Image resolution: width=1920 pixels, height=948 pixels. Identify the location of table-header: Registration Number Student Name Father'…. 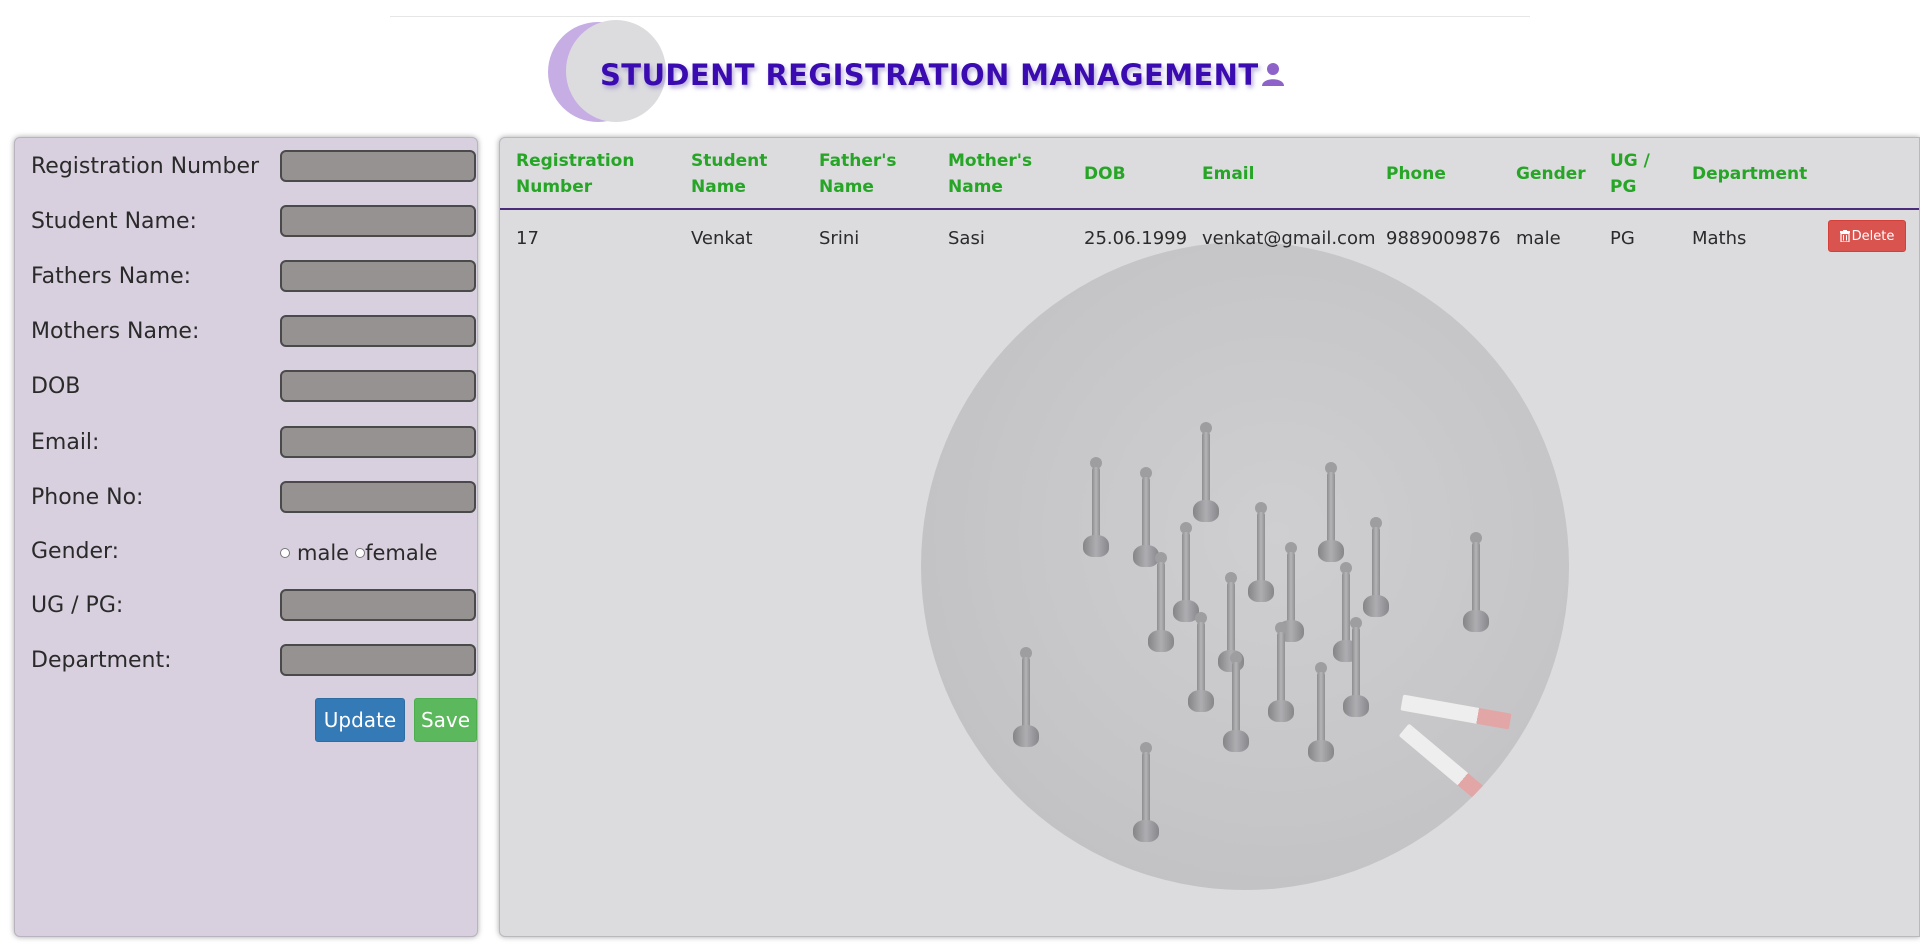
(1209, 174).